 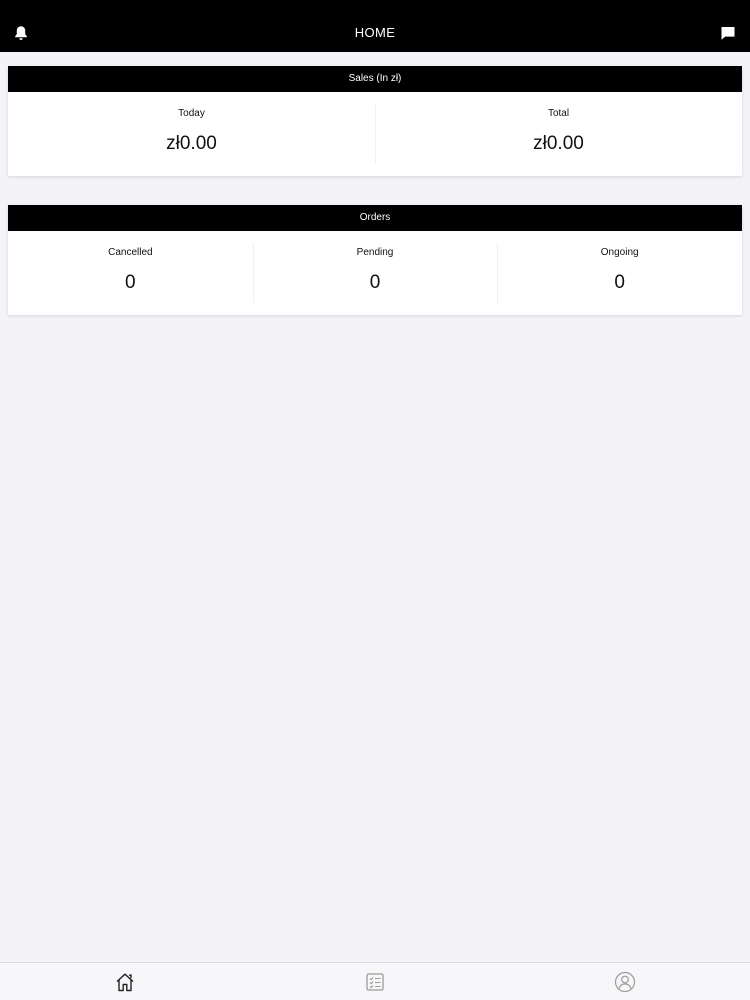 What do you see at coordinates (619, 282) in the screenshot?
I see `orders-ongoing-value: 0` at bounding box center [619, 282].